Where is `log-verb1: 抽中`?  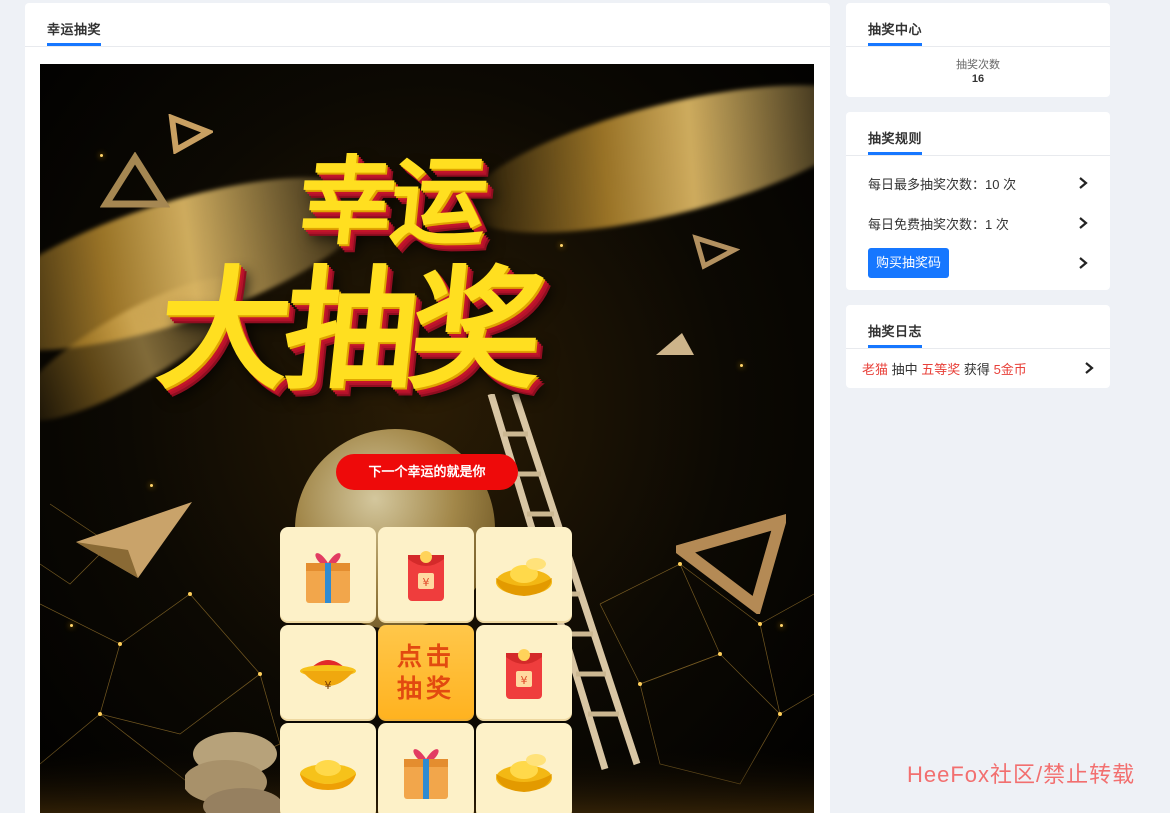
log-verb1: 抽中 is located at coordinates (904, 369).